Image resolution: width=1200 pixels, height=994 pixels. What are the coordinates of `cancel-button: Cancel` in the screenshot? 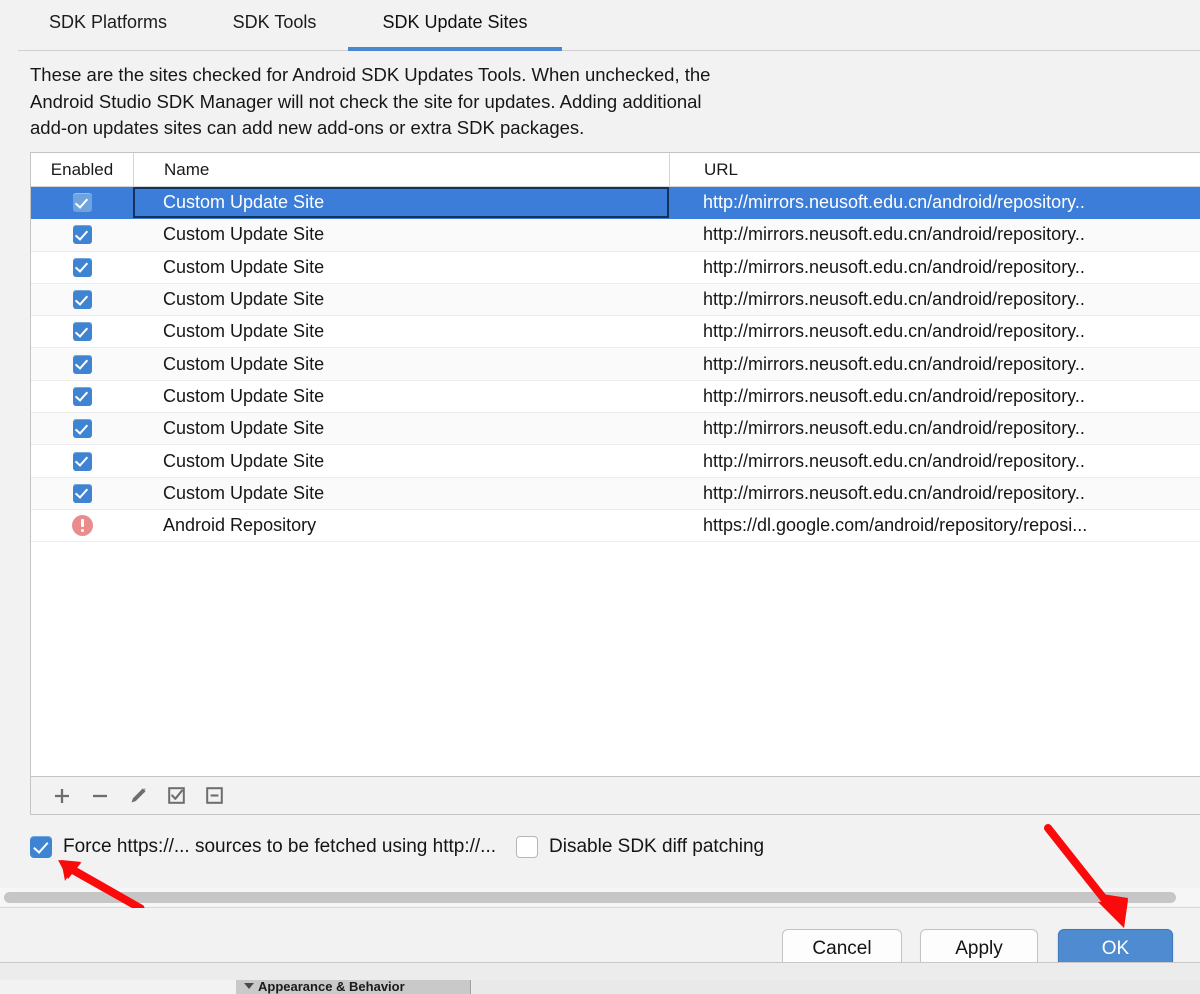 It's located at (842, 945).